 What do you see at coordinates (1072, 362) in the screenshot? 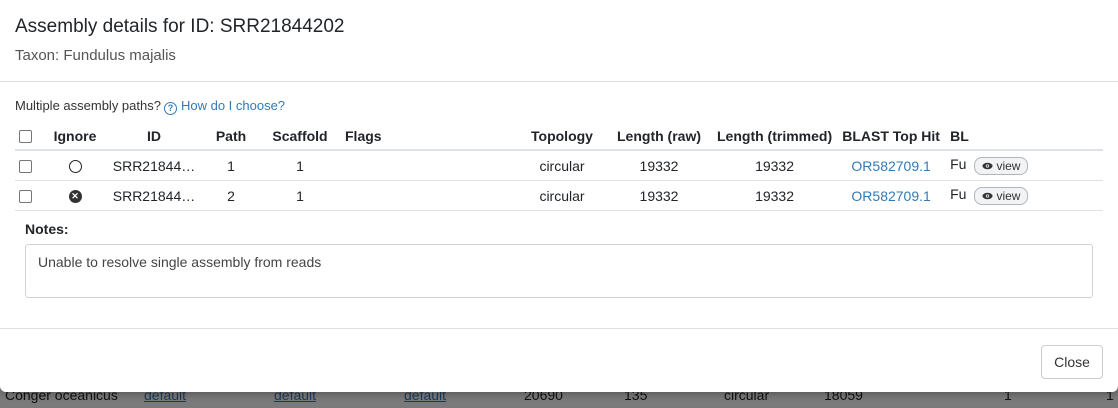
I see `close-button: Close` at bounding box center [1072, 362].